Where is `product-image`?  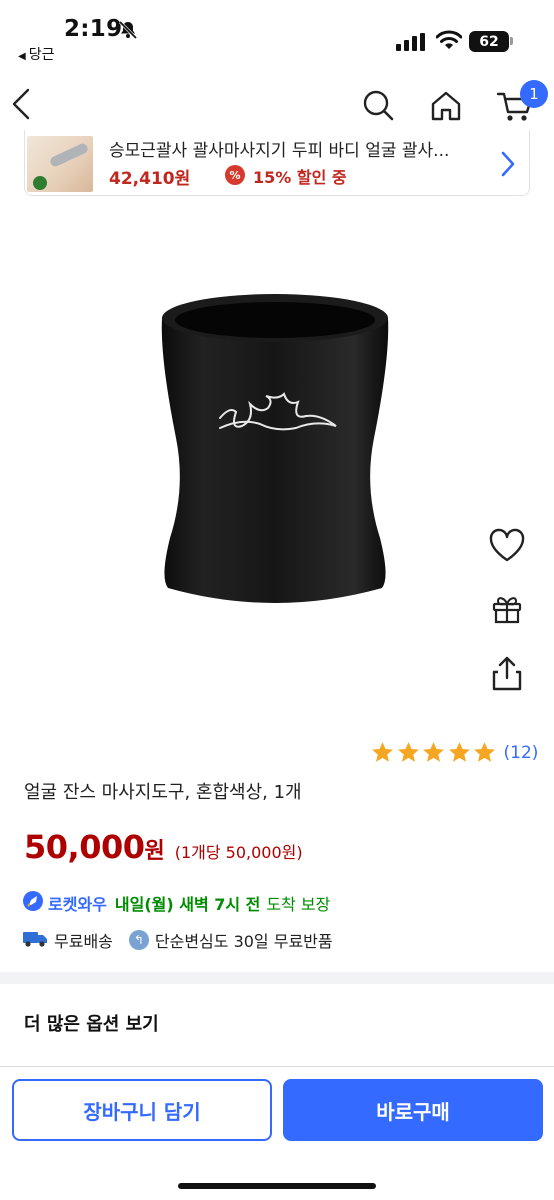 product-image is located at coordinates (275, 453).